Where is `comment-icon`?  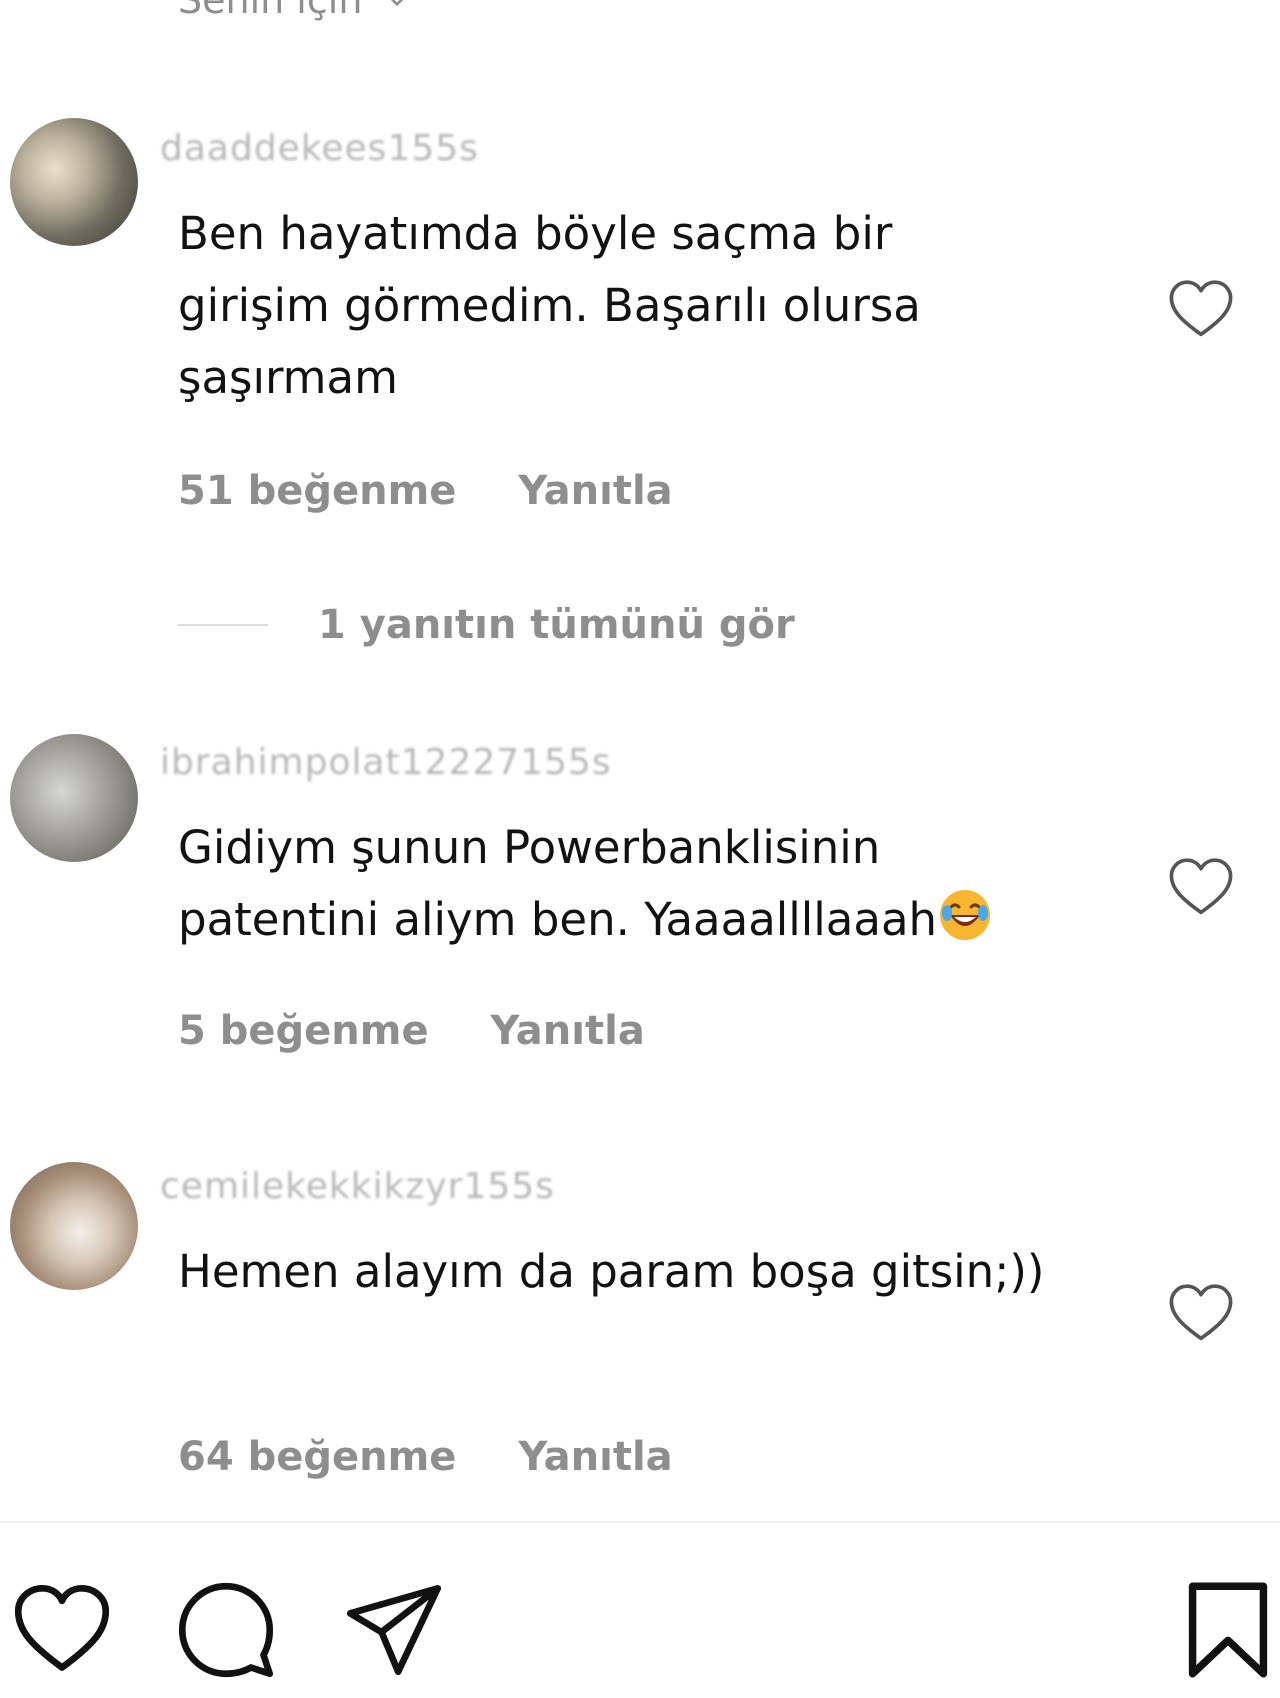
comment-icon is located at coordinates (226, 1630).